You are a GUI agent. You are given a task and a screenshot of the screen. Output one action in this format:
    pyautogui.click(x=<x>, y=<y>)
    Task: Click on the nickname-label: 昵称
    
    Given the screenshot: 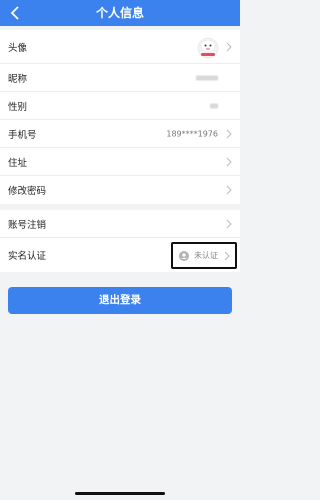 What is the action you would take?
    pyautogui.click(x=18, y=79)
    